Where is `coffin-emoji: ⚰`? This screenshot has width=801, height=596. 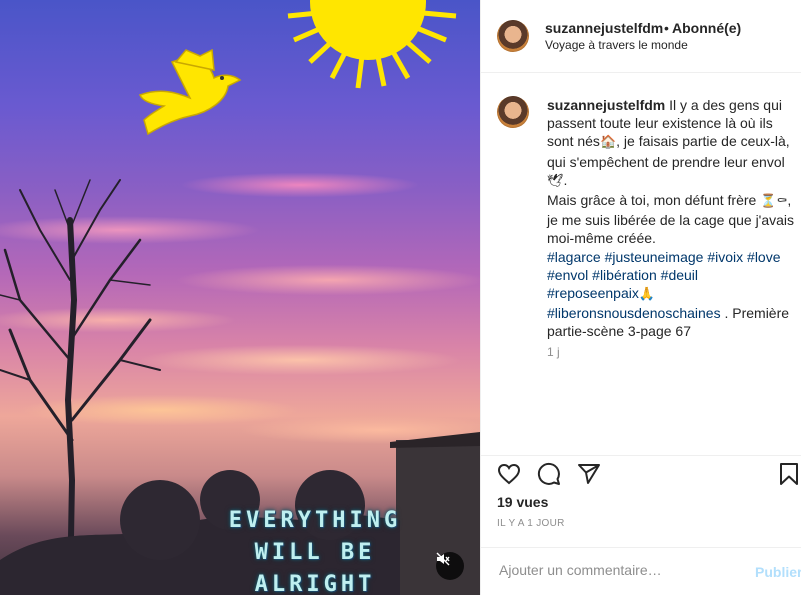
coffin-emoji: ⚰ is located at coordinates (782, 202).